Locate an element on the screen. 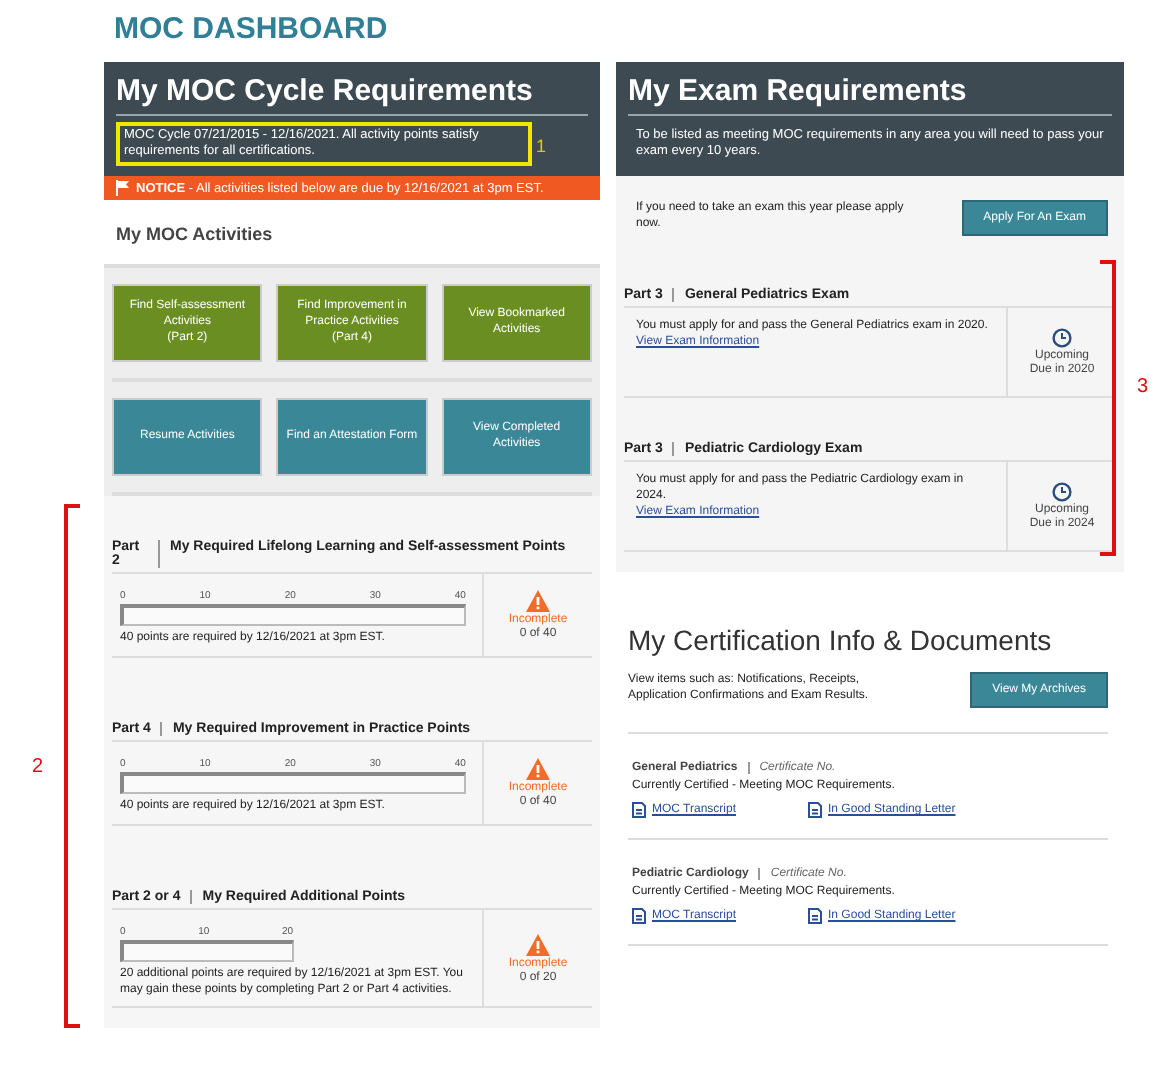 This screenshot has width=1174, height=1074. panel-title: My Exam Requirements is located at coordinates (870, 95).